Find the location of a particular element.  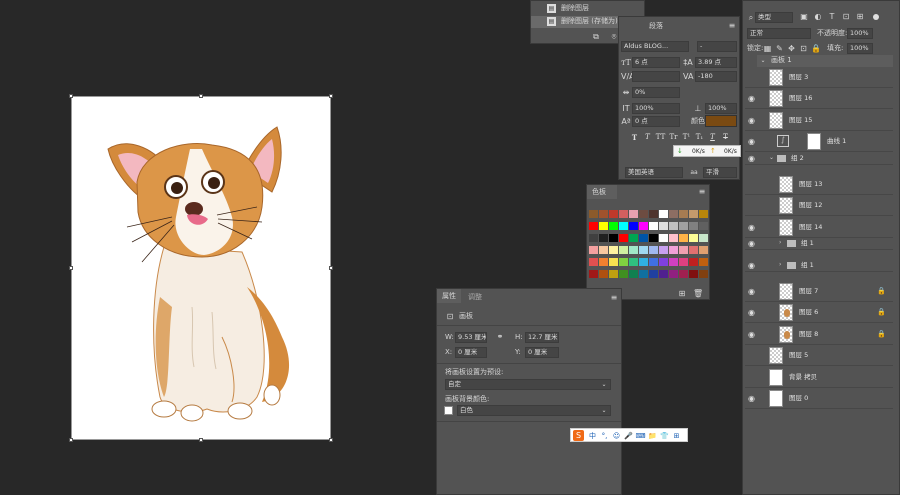

background-color-select: 白色 is located at coordinates (534, 410).